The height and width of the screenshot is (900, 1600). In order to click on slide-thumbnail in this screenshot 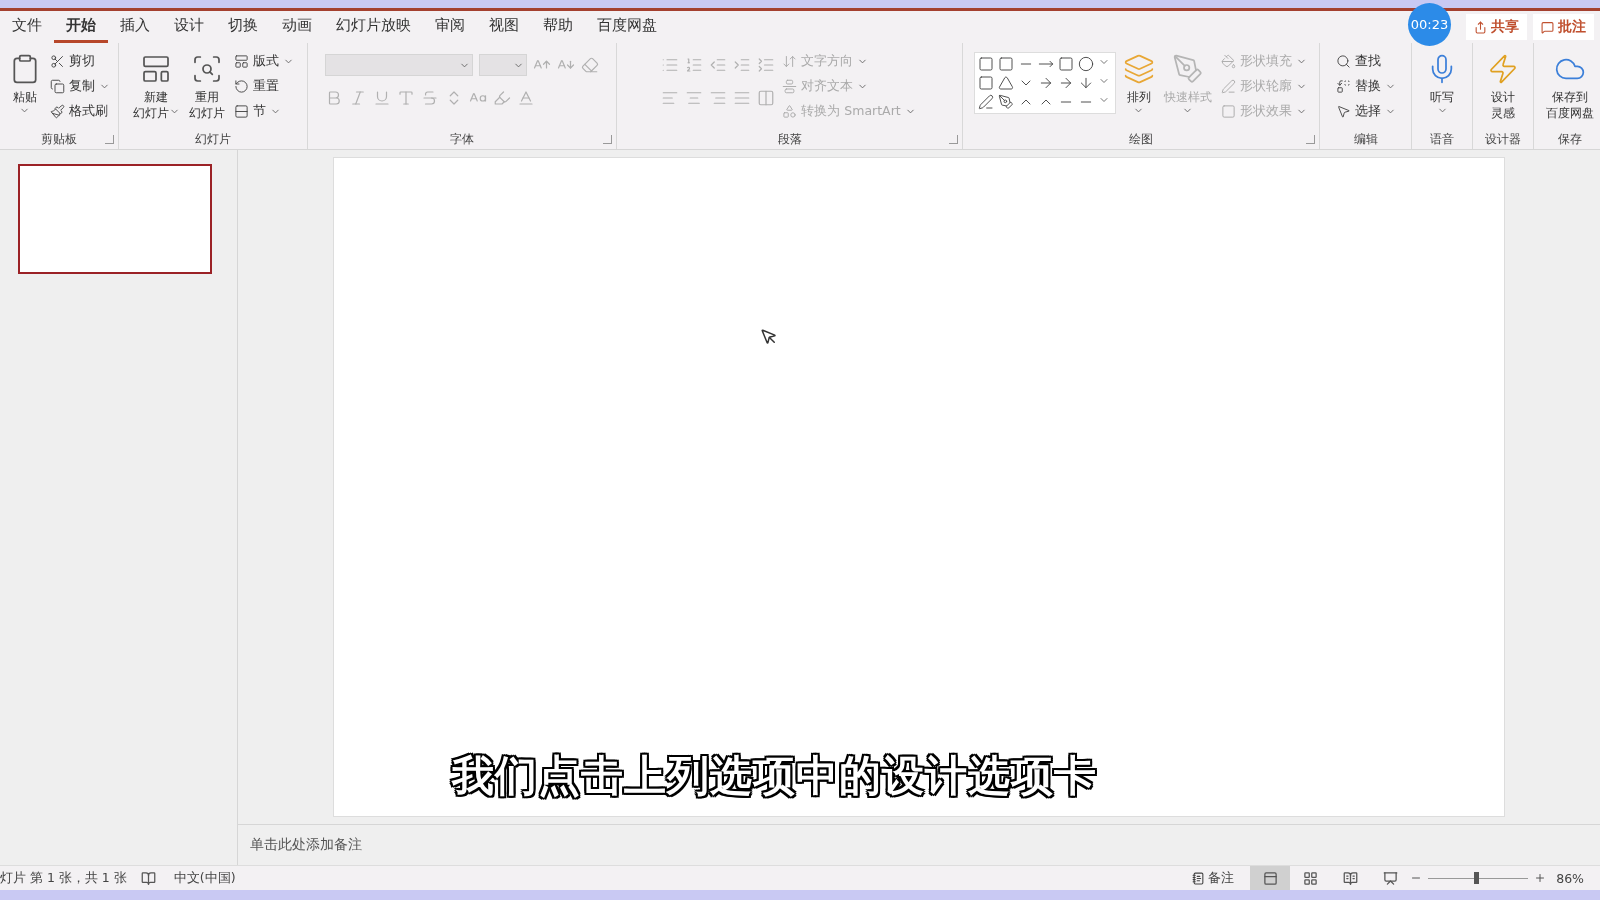, I will do `click(115, 219)`.